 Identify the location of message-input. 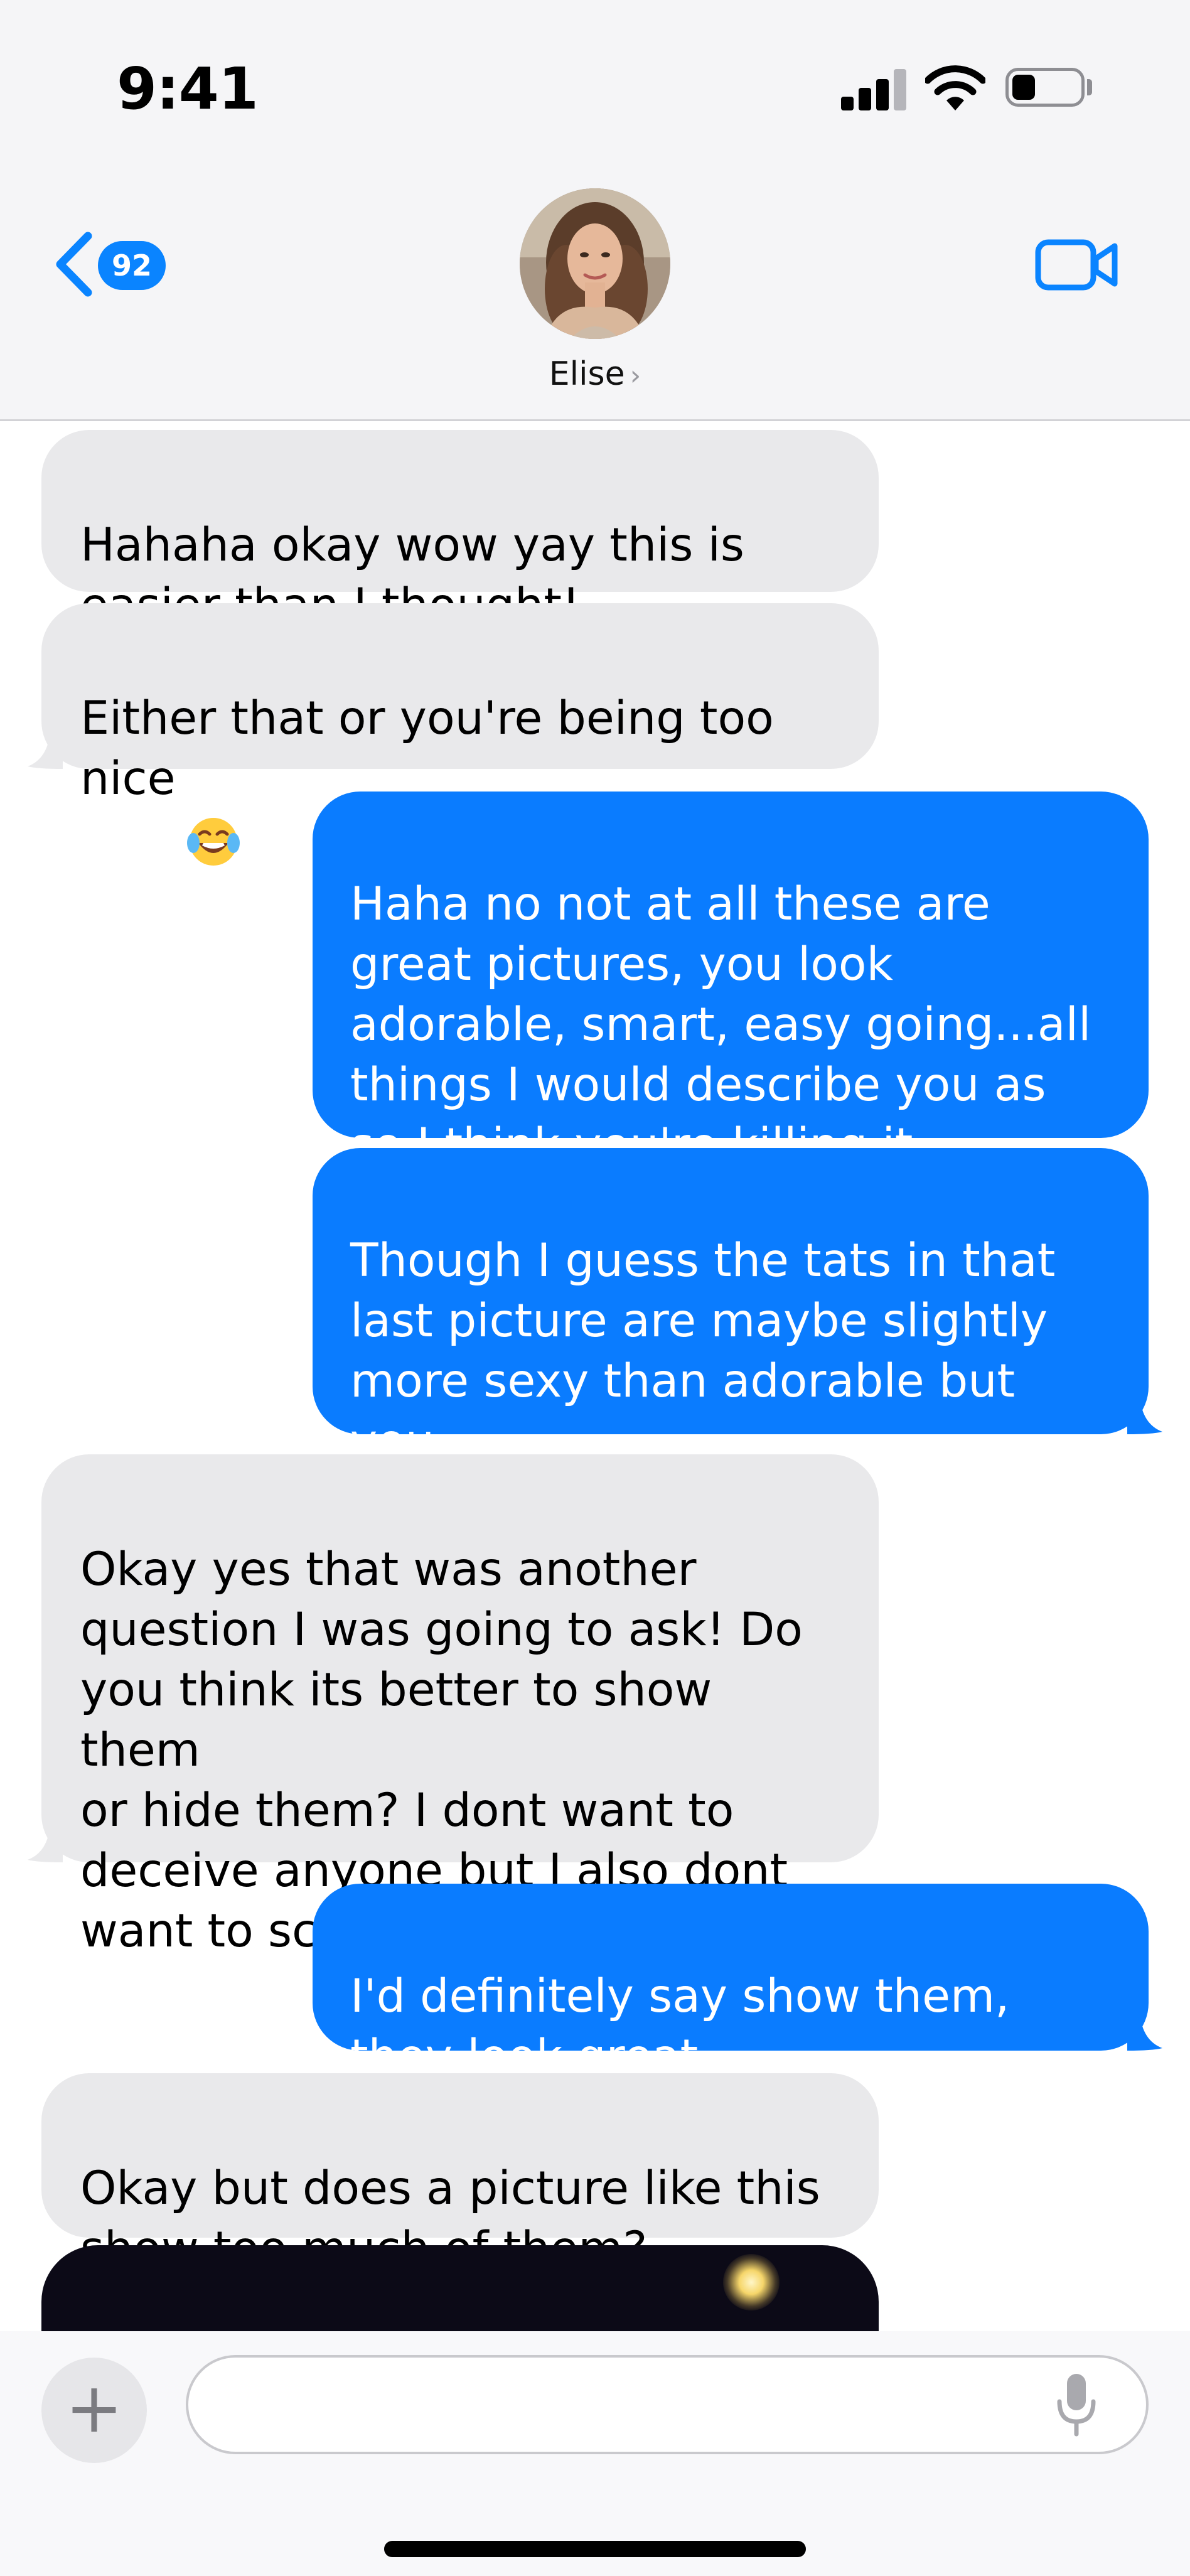
(667, 2404).